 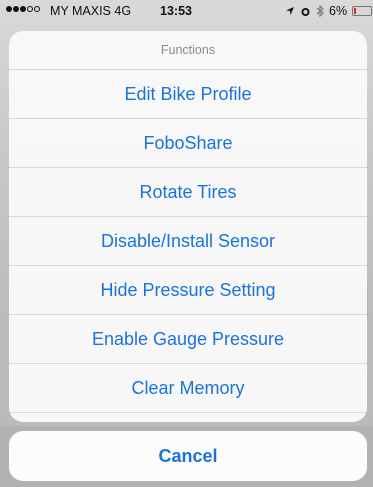 I want to click on hide-pressure-setting-button: Hide Pressure Setting, so click(x=188, y=290).